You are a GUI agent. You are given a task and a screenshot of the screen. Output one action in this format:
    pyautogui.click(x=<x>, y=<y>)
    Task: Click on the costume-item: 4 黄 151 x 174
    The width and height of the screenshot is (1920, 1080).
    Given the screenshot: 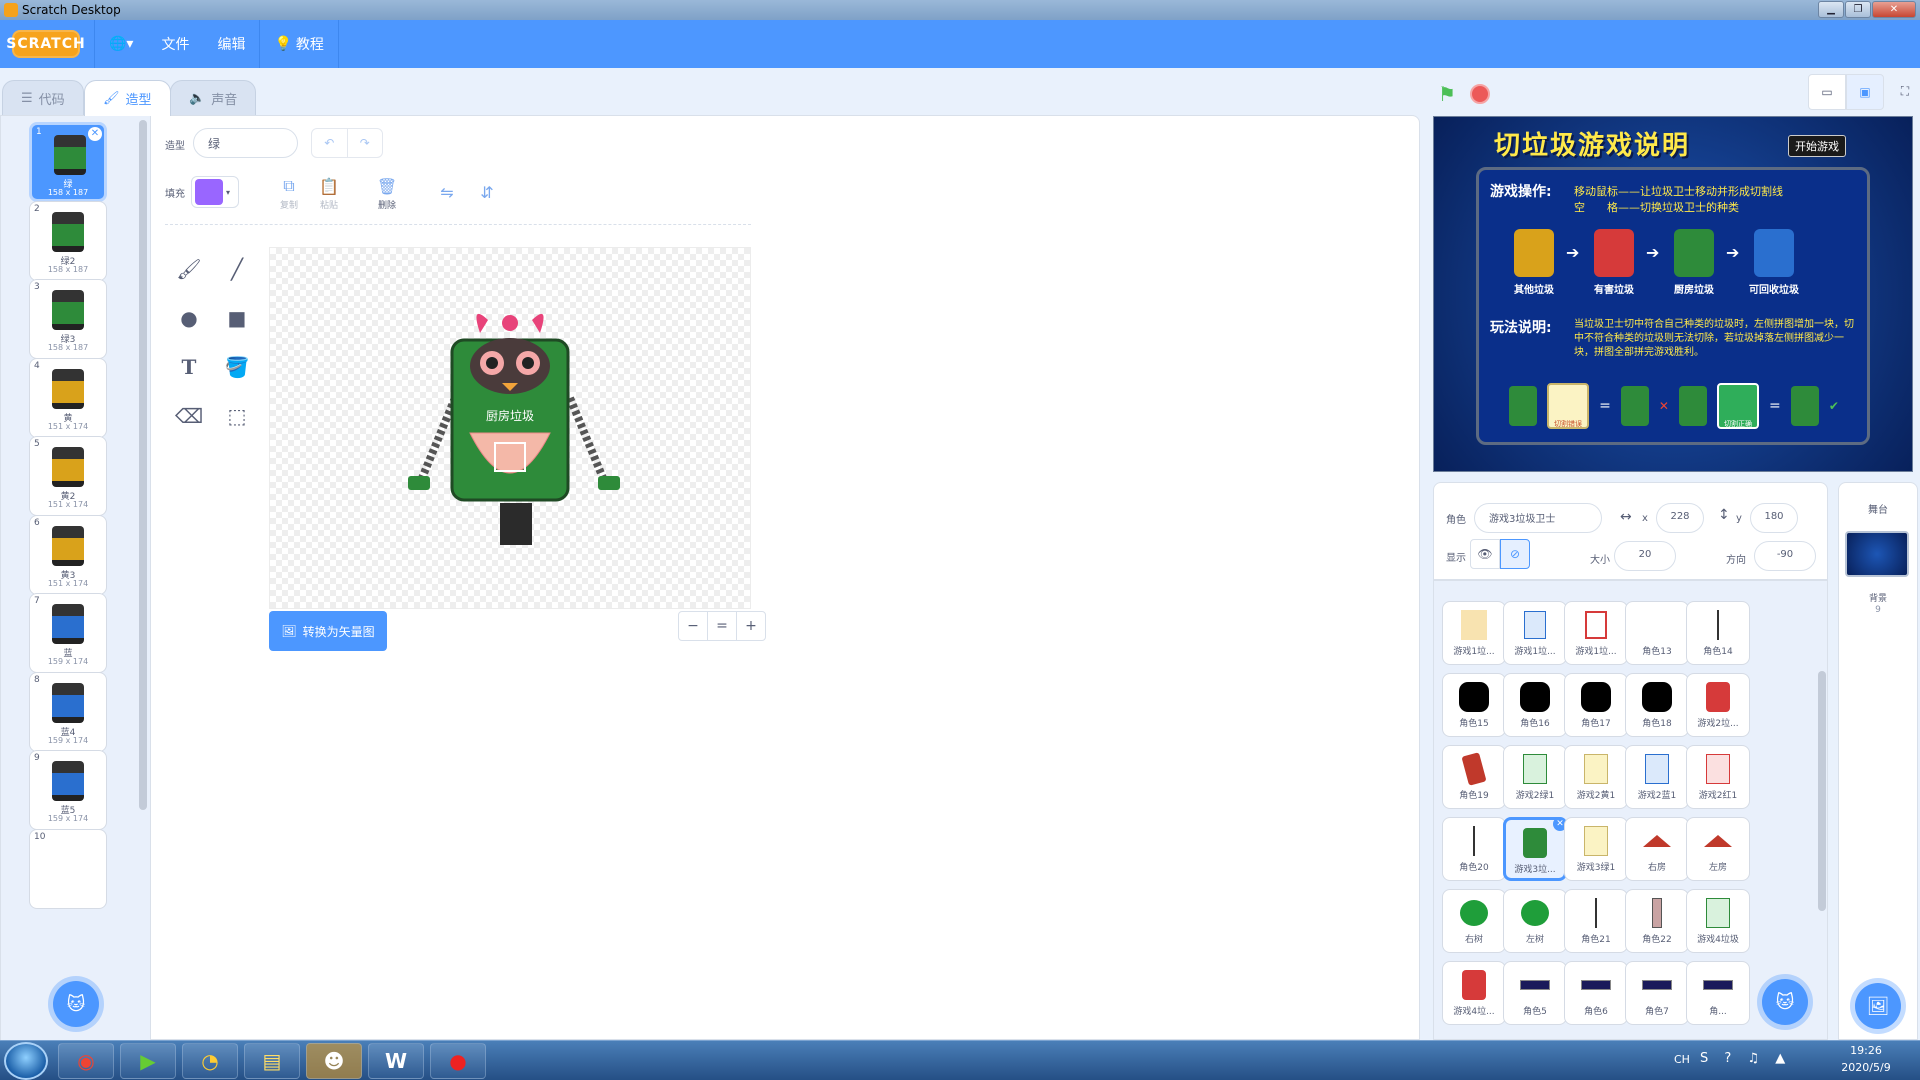 What is the action you would take?
    pyautogui.click(x=68, y=397)
    